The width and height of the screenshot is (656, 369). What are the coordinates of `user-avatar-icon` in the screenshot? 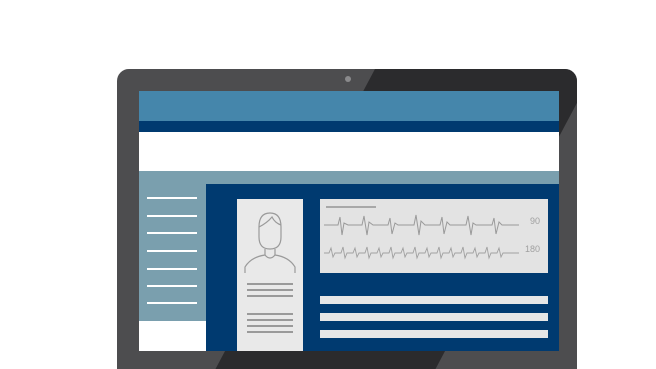 It's located at (270, 242).